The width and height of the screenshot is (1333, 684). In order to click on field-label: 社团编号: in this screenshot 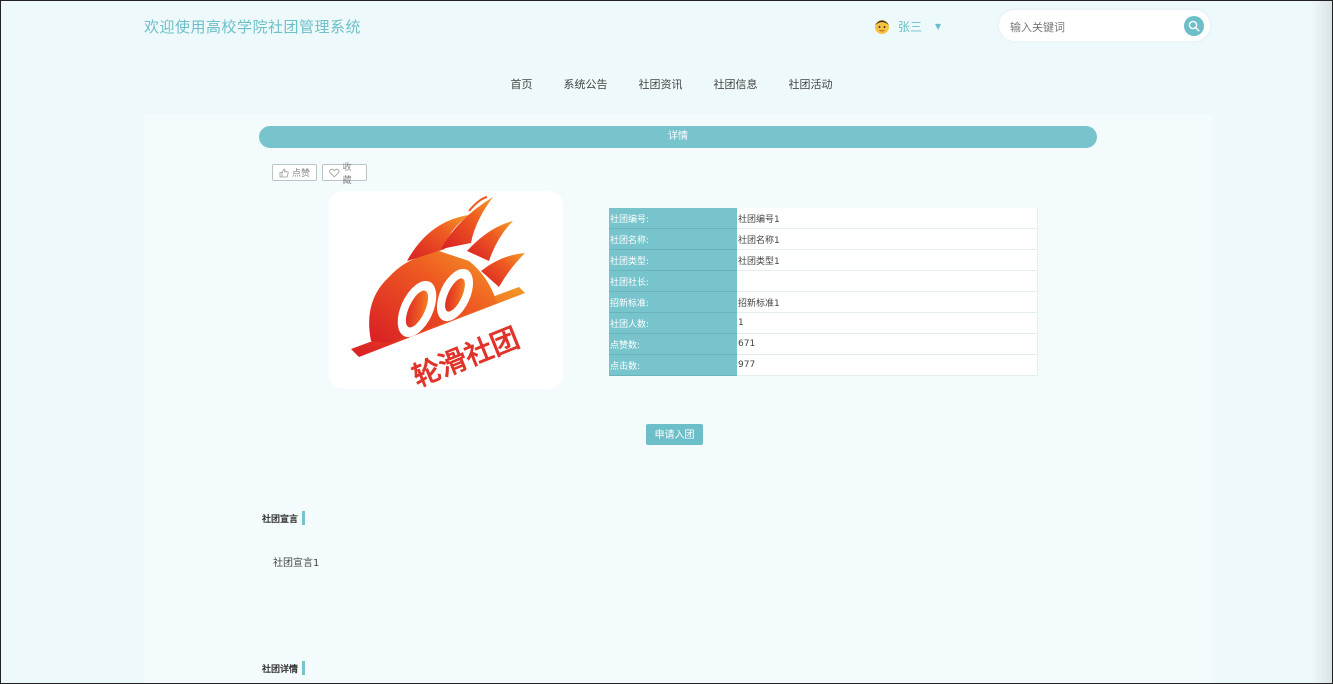, I will do `click(673, 218)`.